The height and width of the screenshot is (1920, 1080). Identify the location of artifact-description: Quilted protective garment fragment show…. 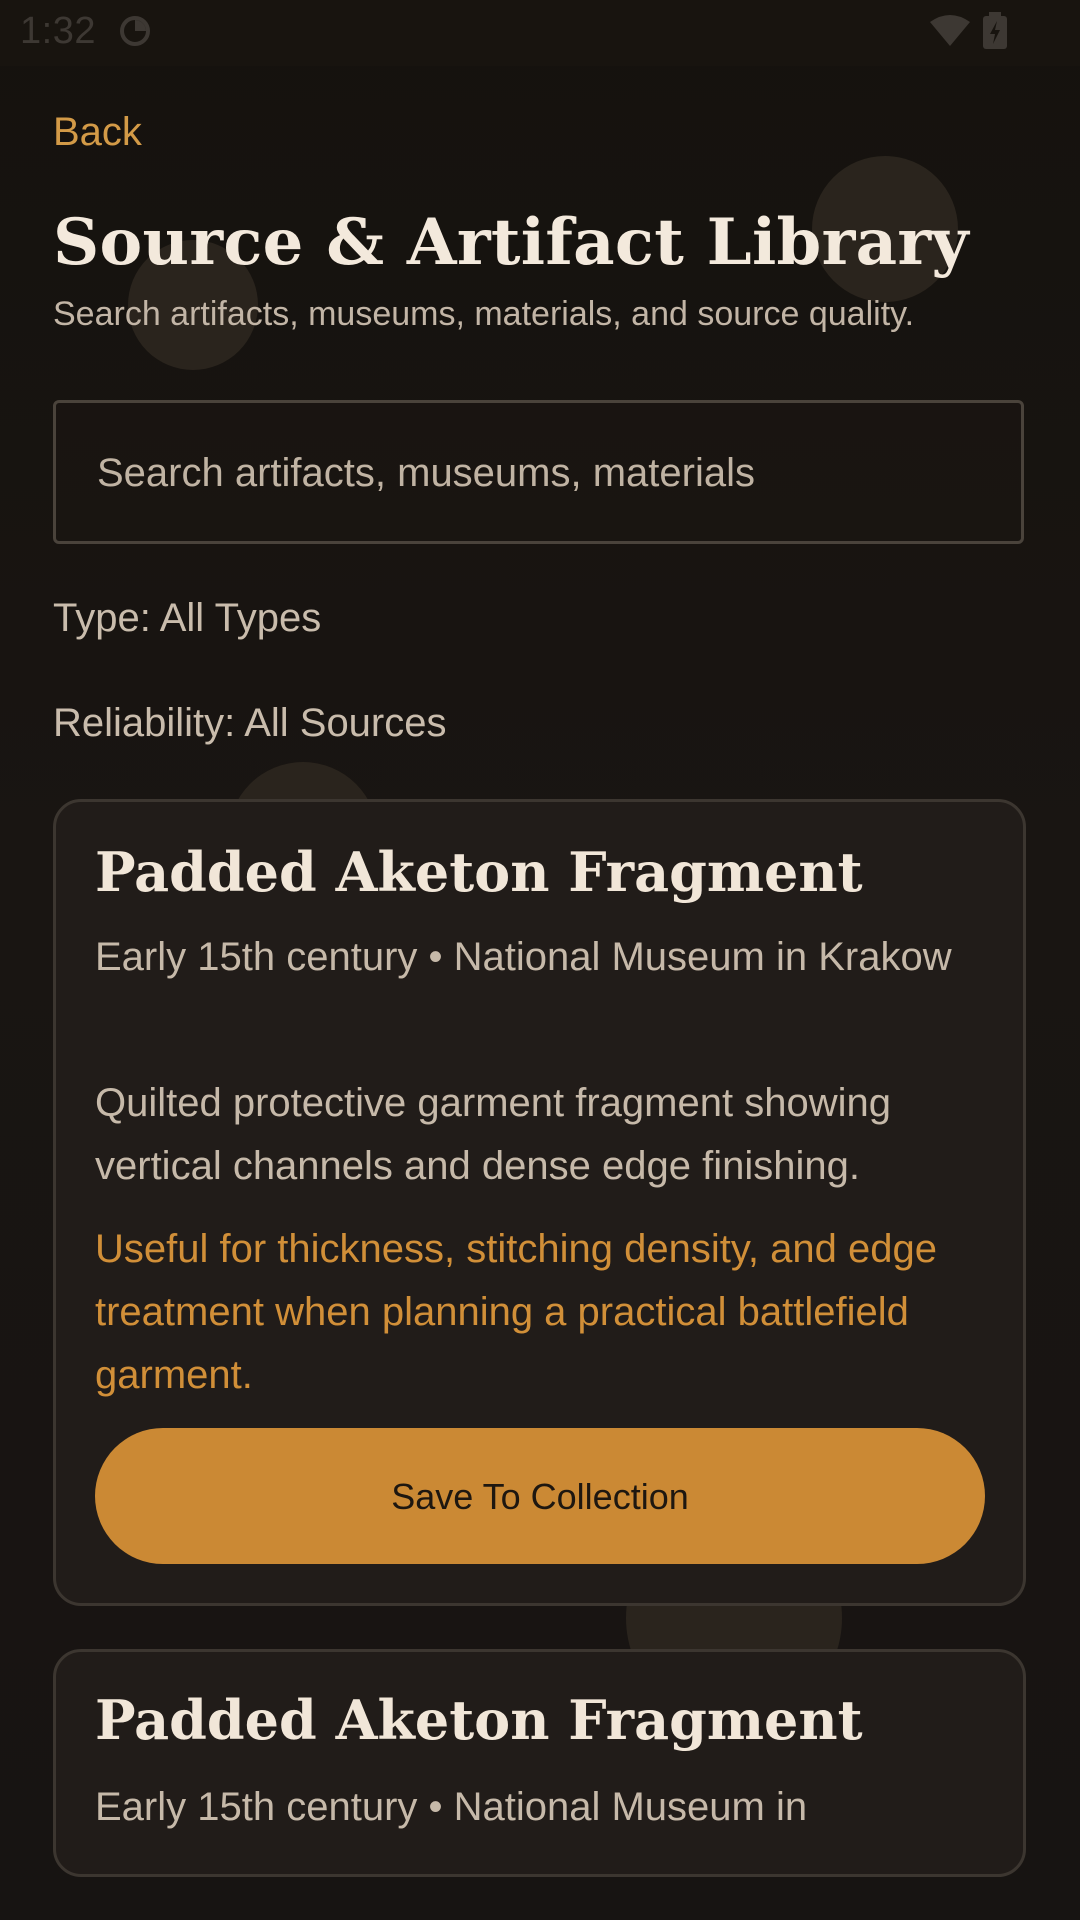
(493, 1134).